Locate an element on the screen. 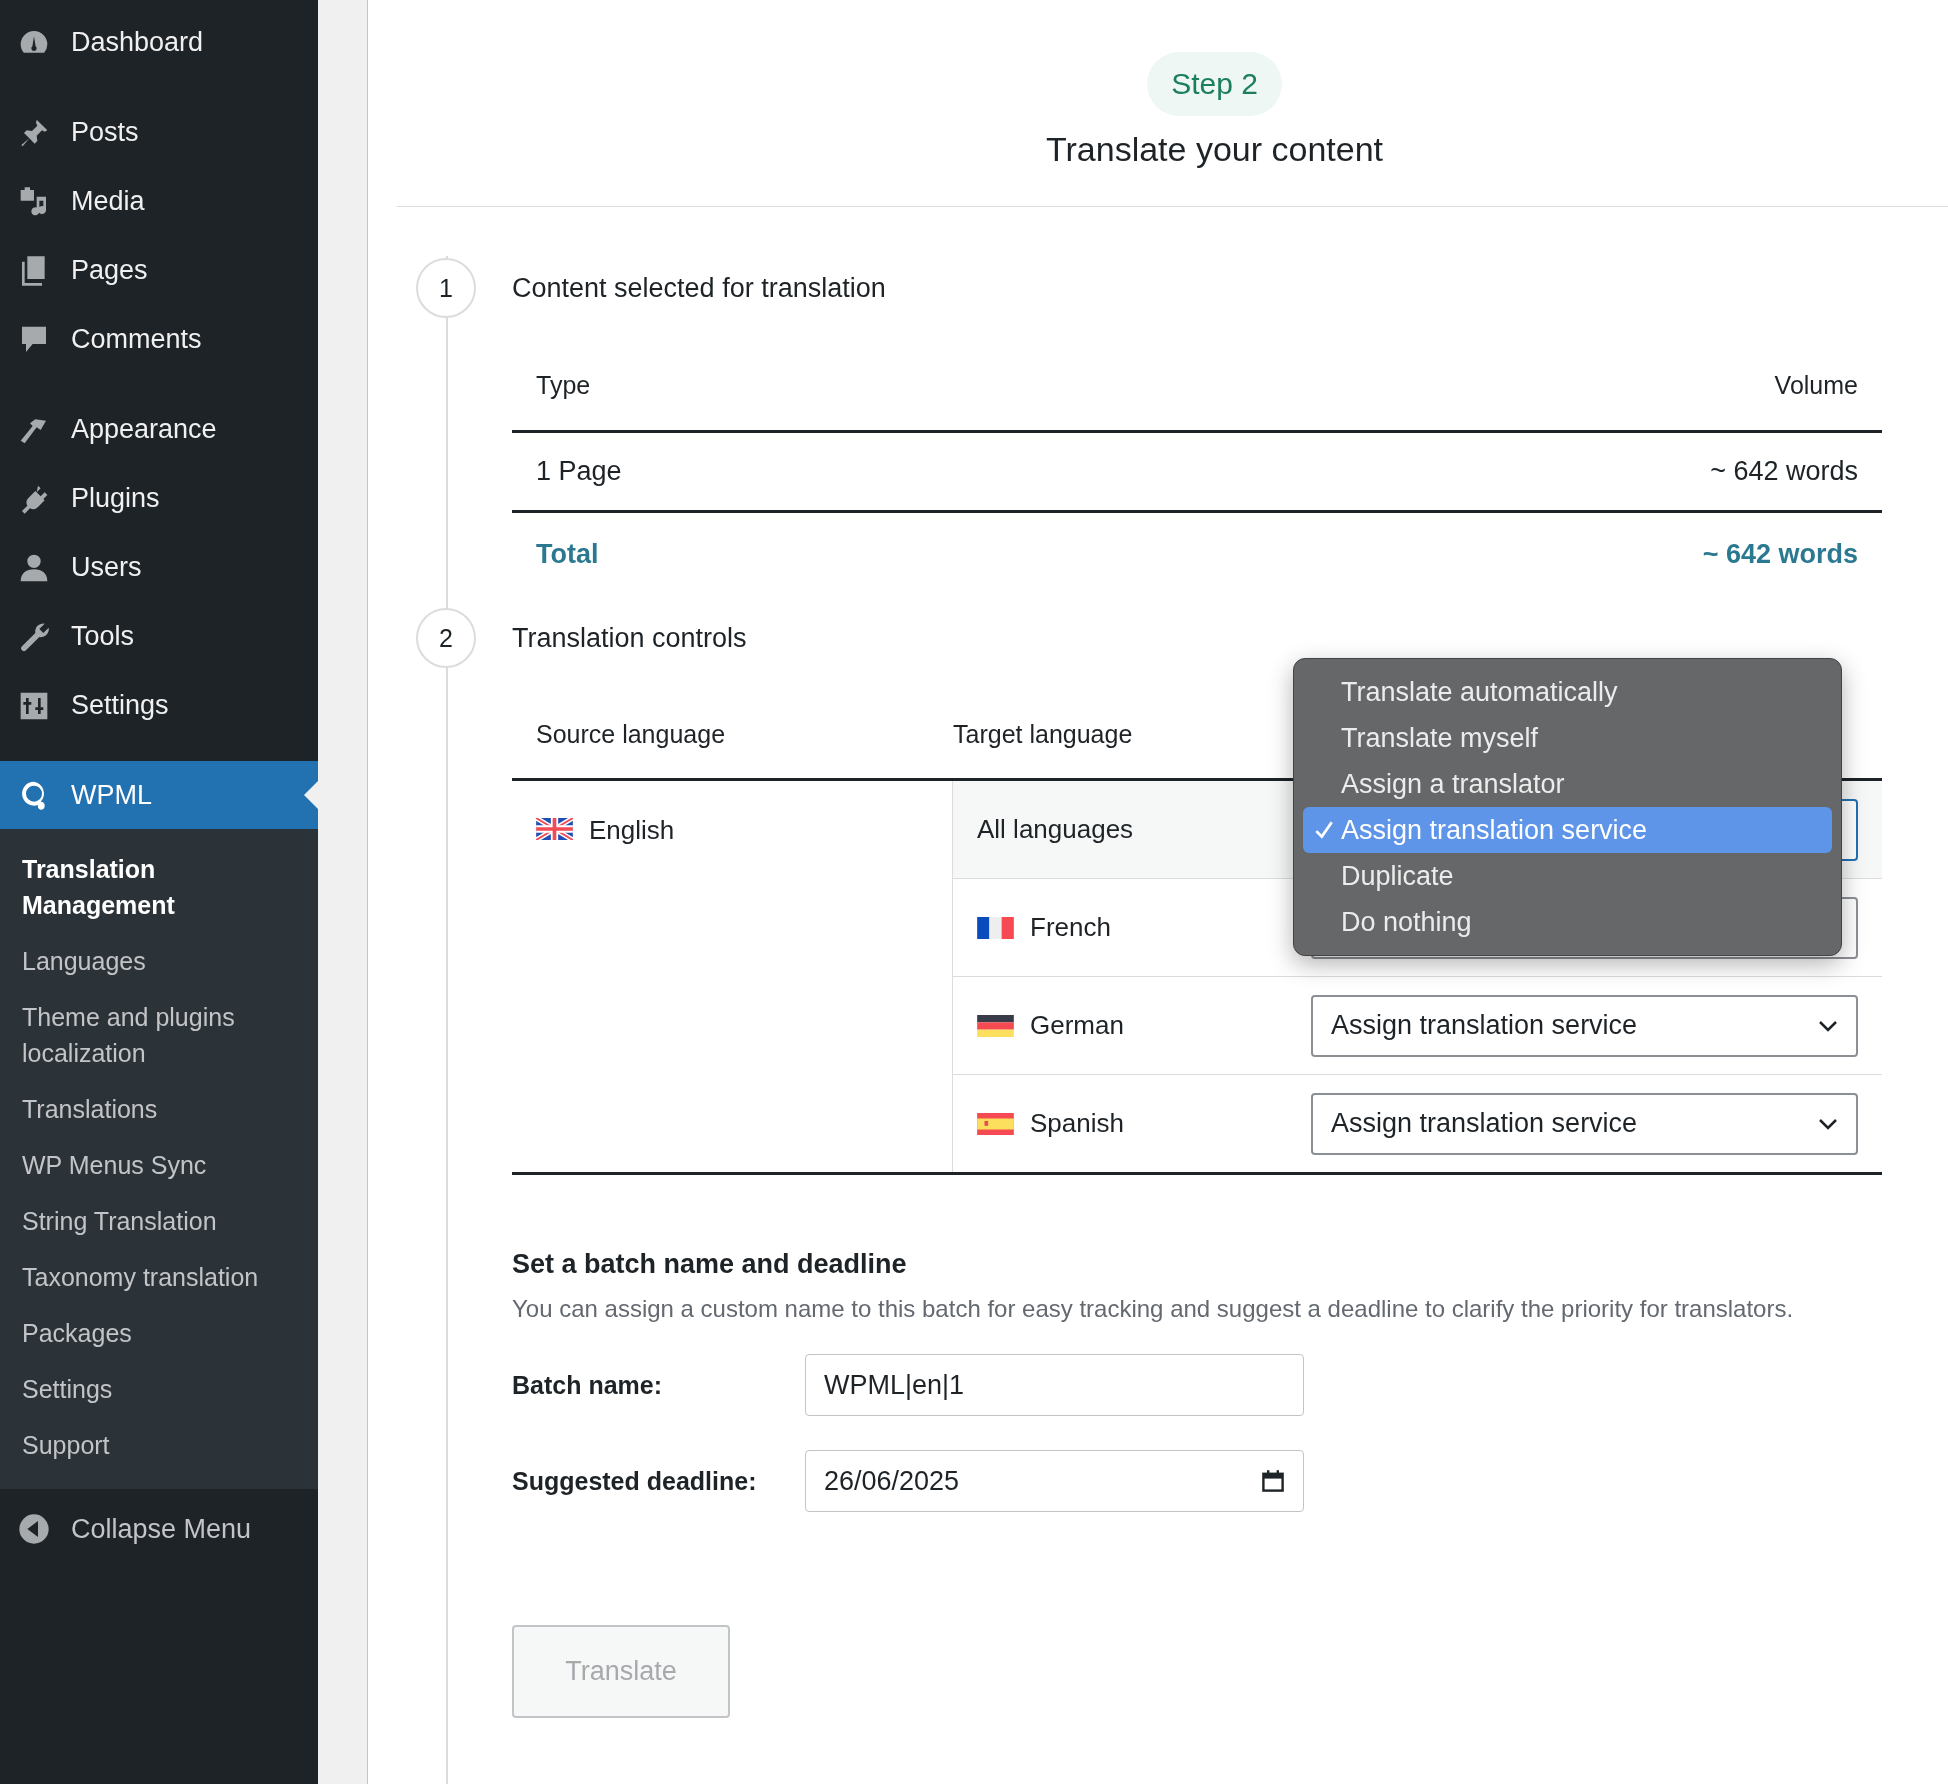 Image resolution: width=1948 pixels, height=1784 pixels. date-field: 26/06/2025 is located at coordinates (1054, 1481).